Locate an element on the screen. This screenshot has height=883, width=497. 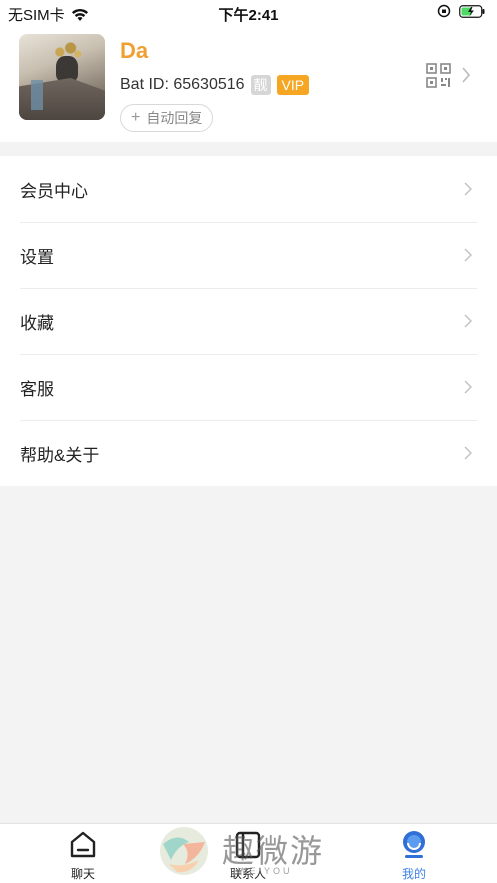
menu-item-label: 会员中心 is located at coordinates (54, 191).